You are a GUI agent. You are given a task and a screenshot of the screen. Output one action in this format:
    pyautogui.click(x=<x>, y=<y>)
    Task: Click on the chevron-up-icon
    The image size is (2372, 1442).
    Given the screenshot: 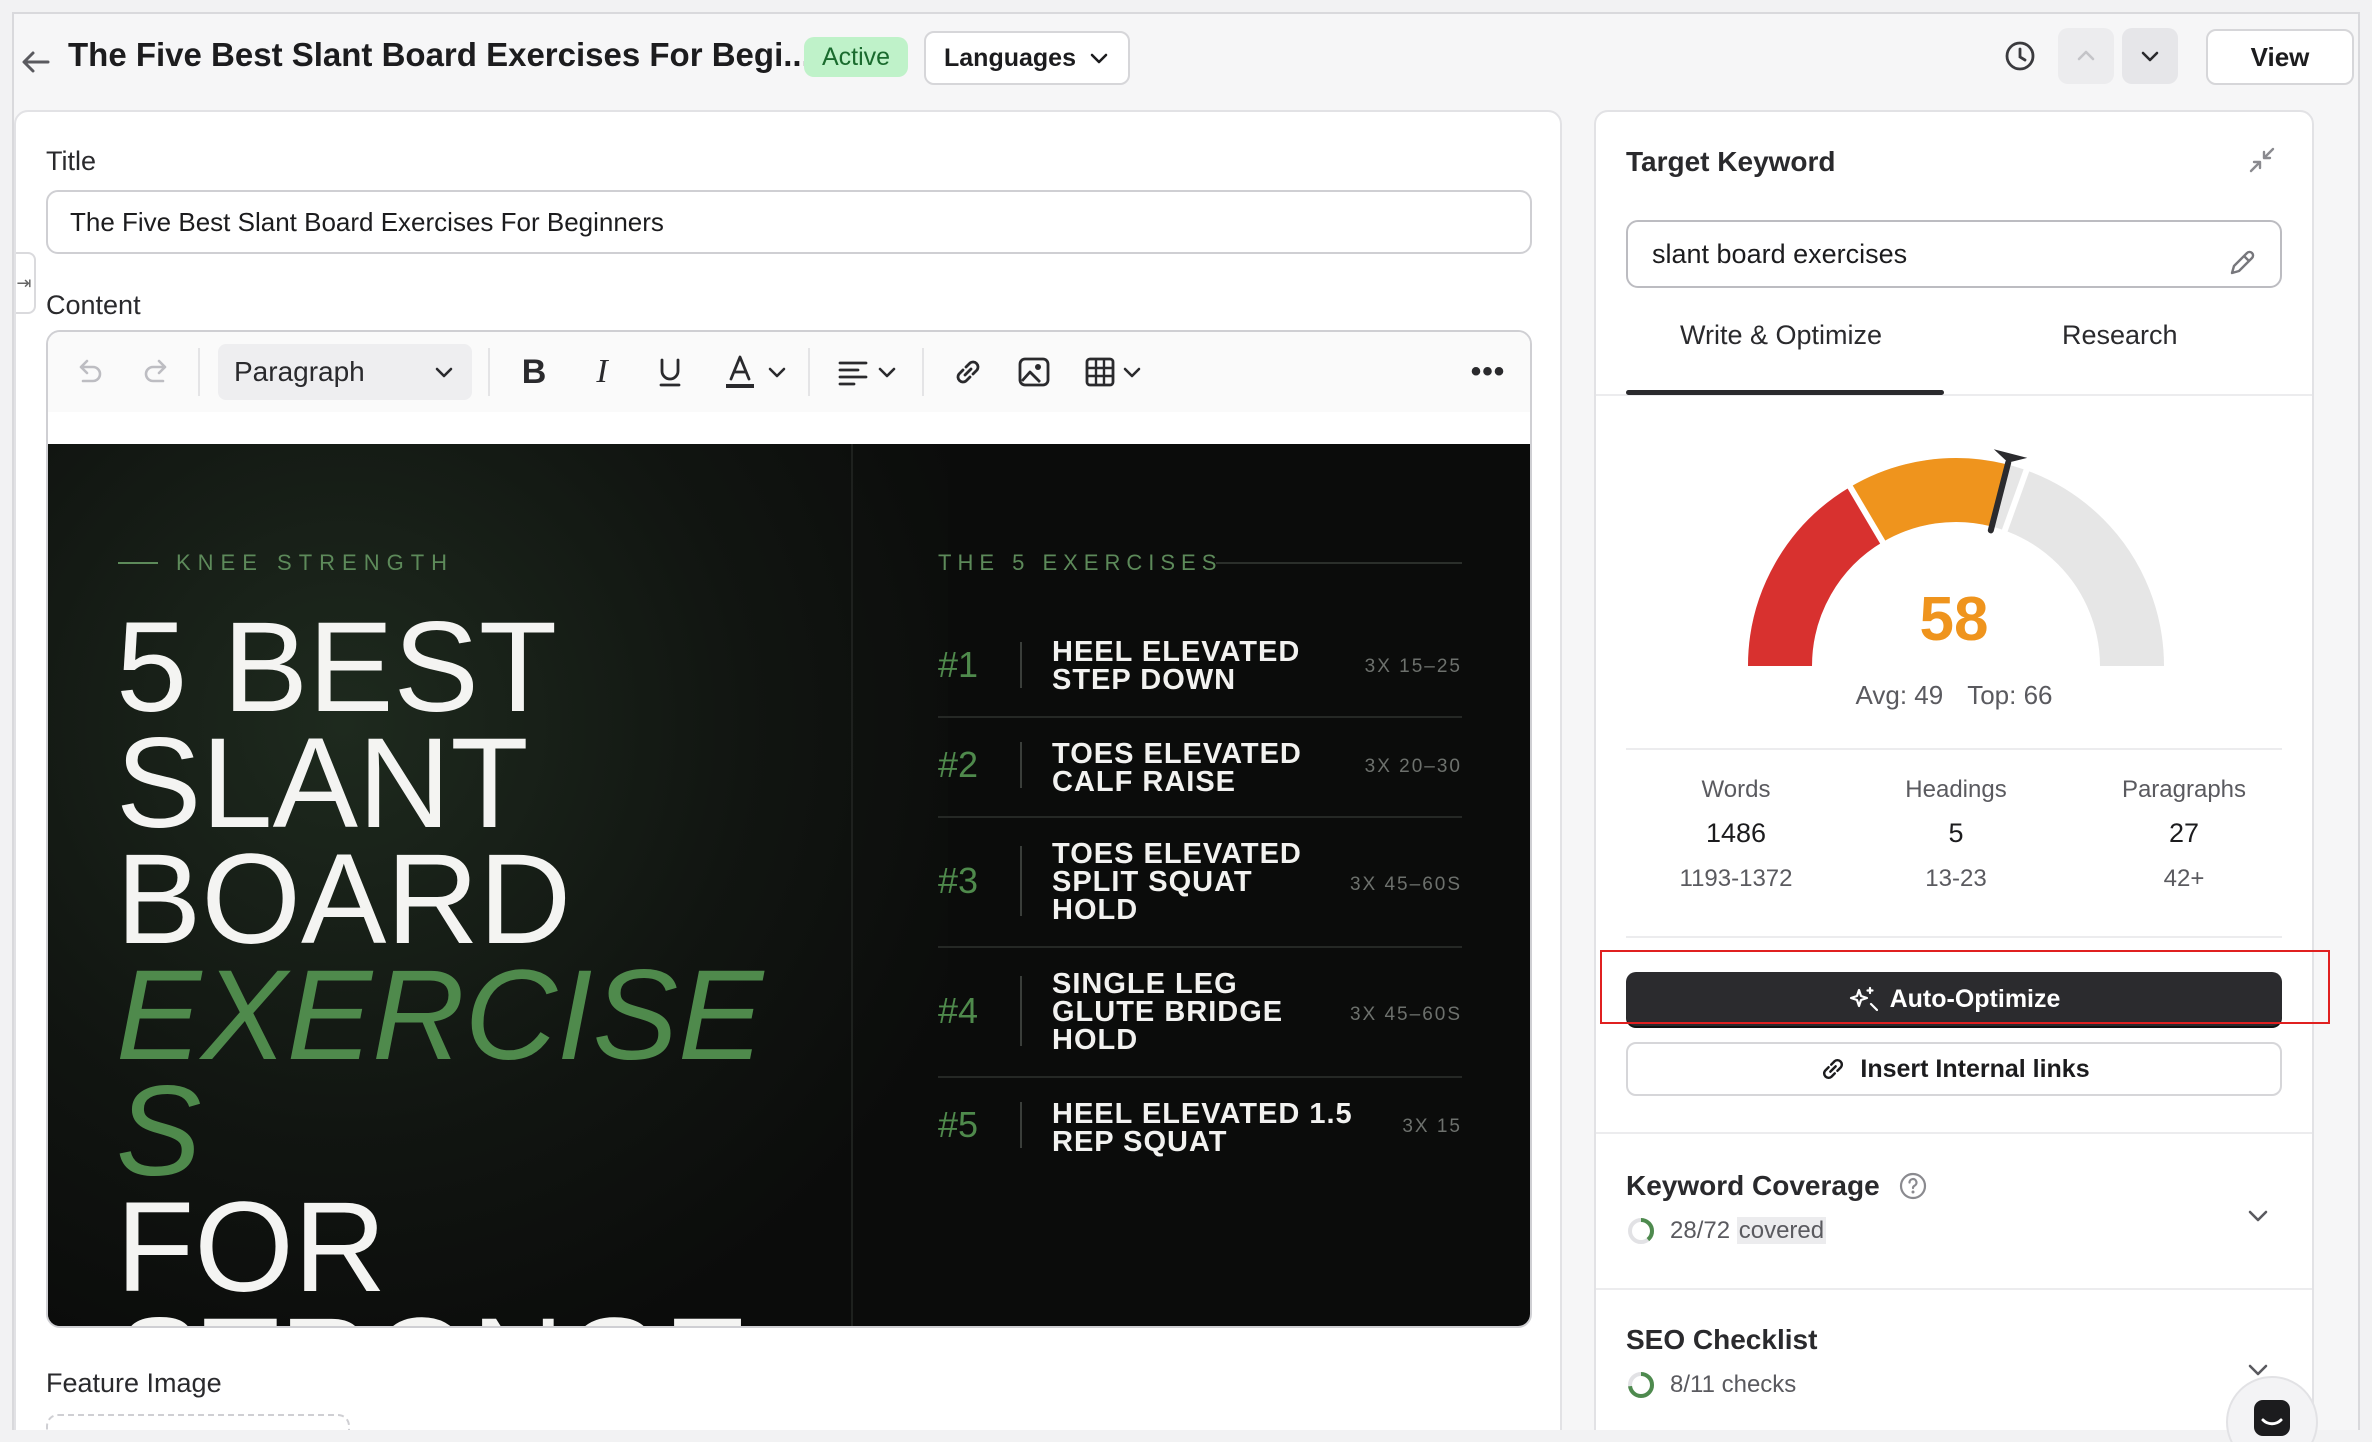 What is the action you would take?
    pyautogui.click(x=2086, y=55)
    